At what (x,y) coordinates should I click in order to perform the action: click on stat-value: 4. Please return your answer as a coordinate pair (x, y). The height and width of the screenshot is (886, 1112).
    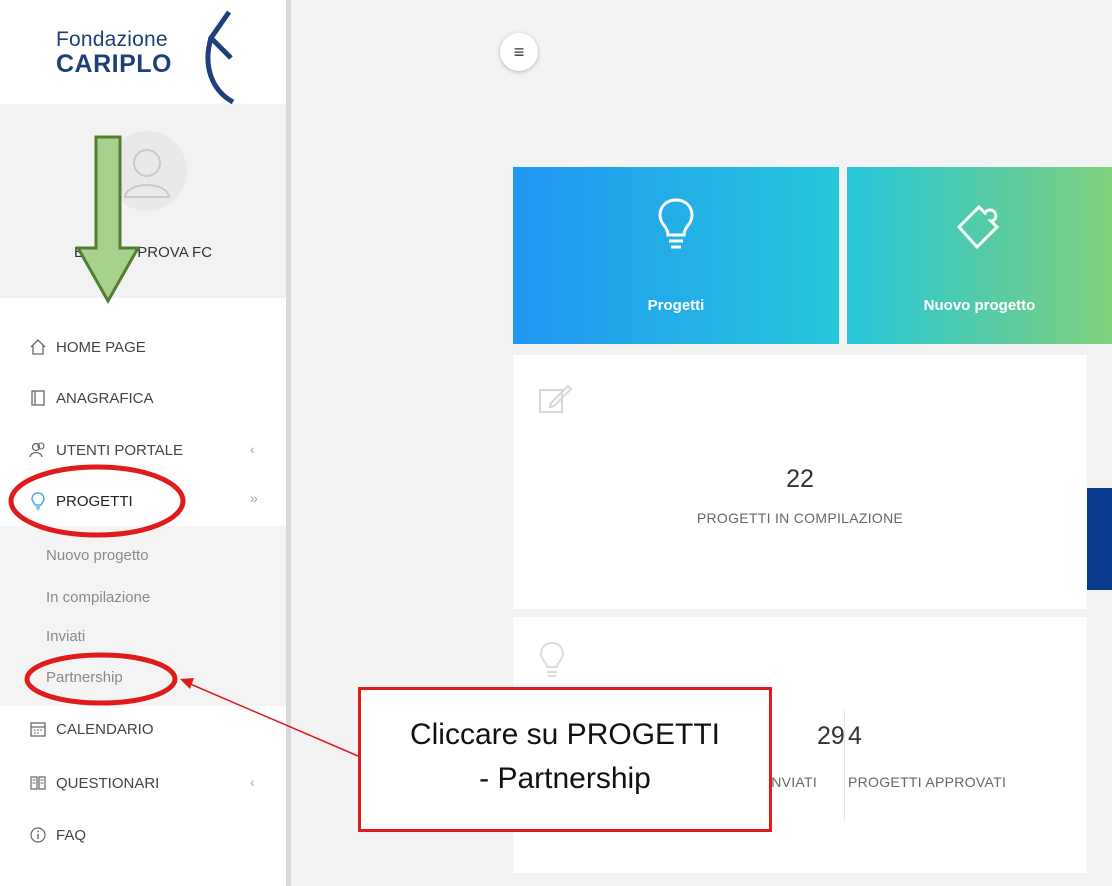
    Looking at the image, I should click on (855, 736).